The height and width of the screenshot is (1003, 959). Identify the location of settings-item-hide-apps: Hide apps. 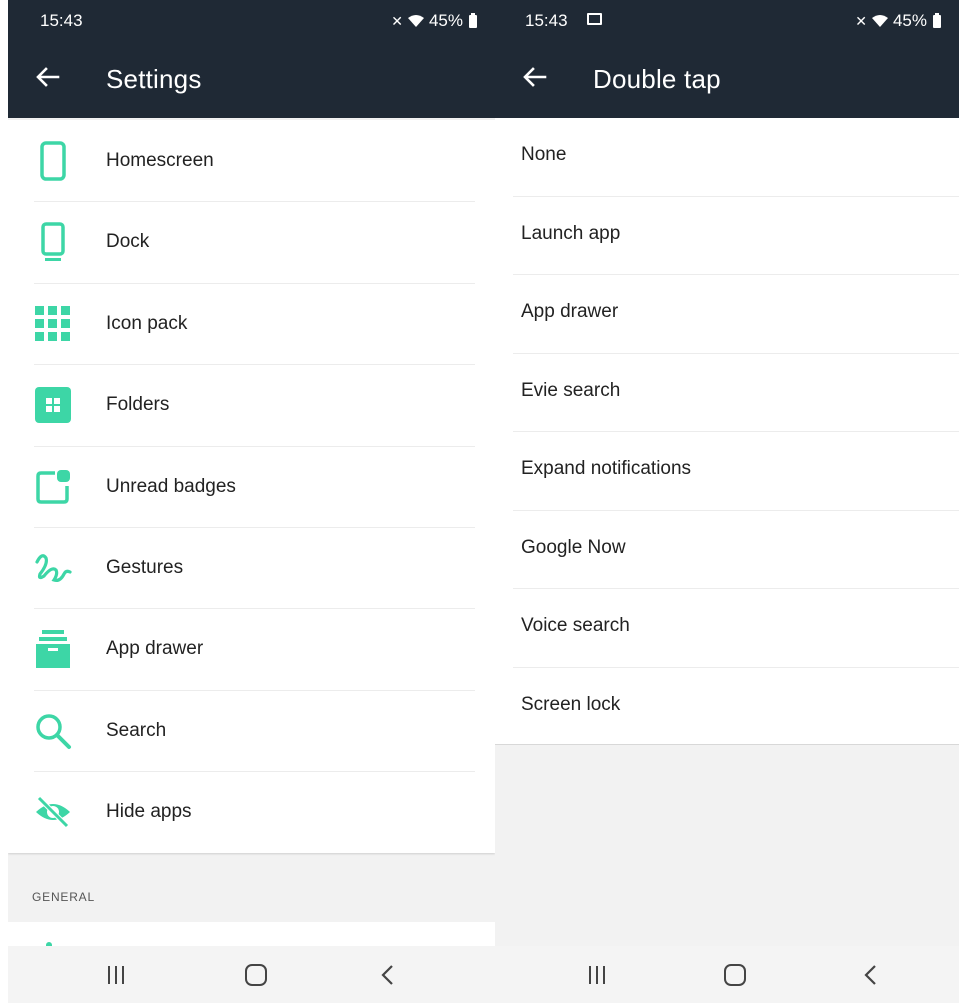
(251, 811).